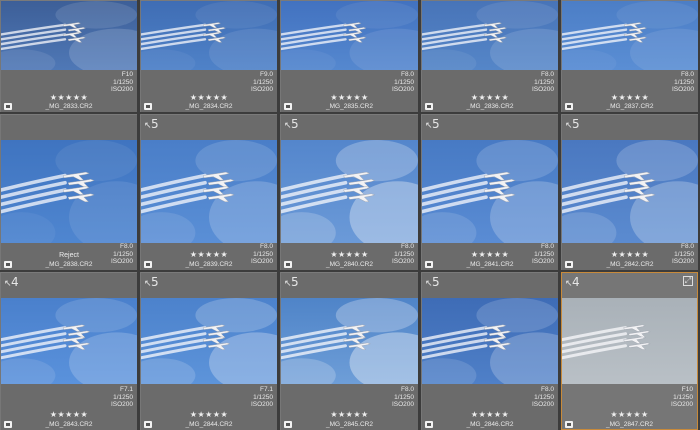 This screenshot has width=700, height=430. What do you see at coordinates (349, 106) in the screenshot?
I see `file-name: _MG_2835.CR2` at bounding box center [349, 106].